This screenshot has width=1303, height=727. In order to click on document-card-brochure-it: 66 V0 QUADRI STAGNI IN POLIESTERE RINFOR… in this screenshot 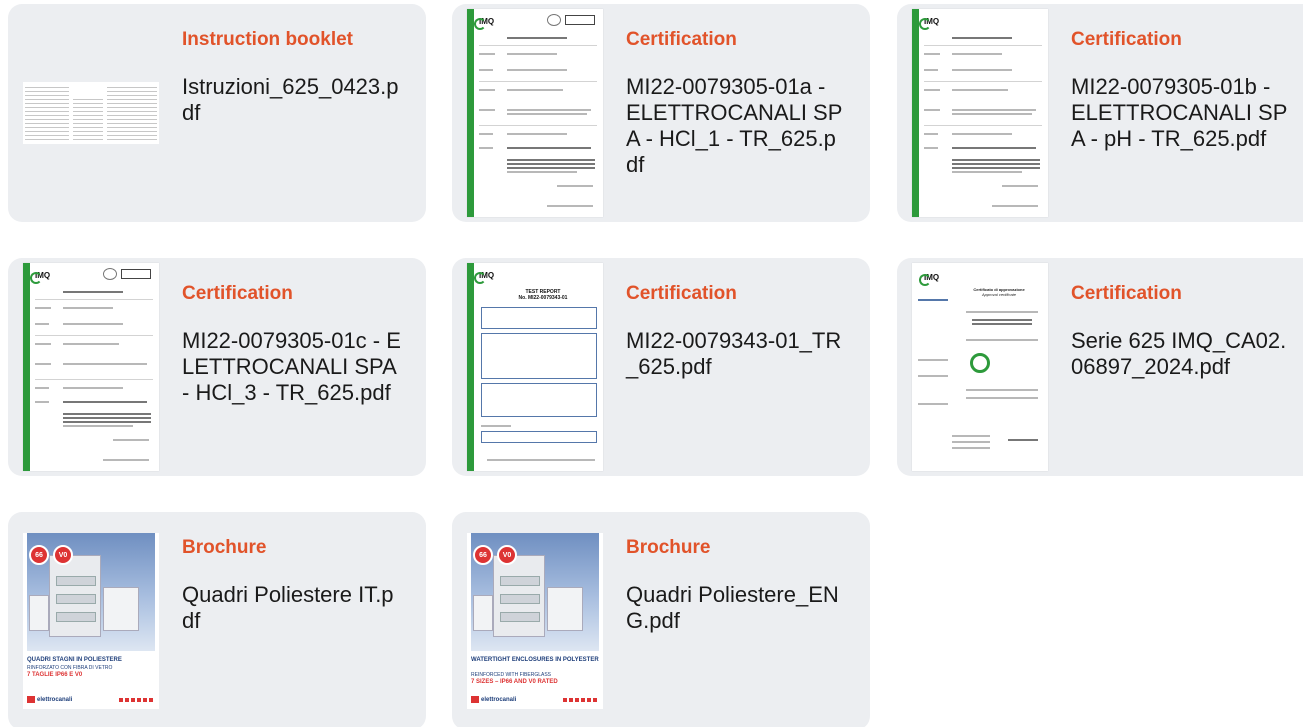, I will do `click(217, 619)`.